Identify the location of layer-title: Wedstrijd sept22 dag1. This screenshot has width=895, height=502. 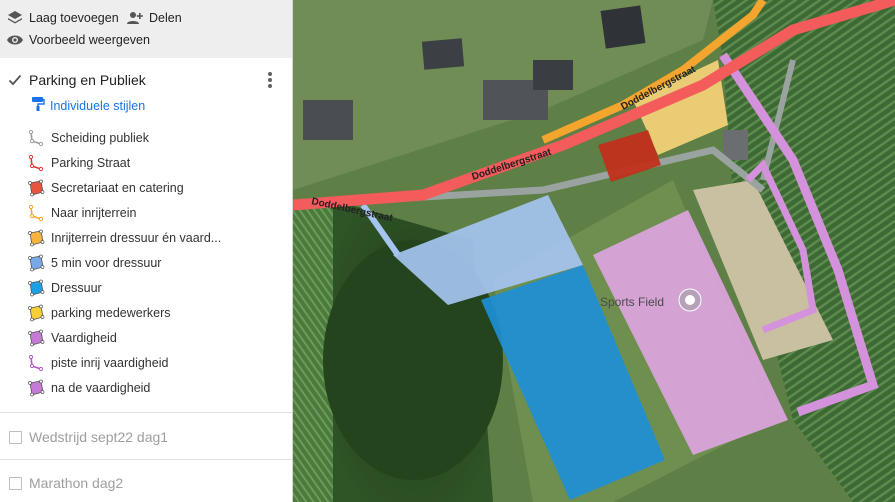
(99, 437).